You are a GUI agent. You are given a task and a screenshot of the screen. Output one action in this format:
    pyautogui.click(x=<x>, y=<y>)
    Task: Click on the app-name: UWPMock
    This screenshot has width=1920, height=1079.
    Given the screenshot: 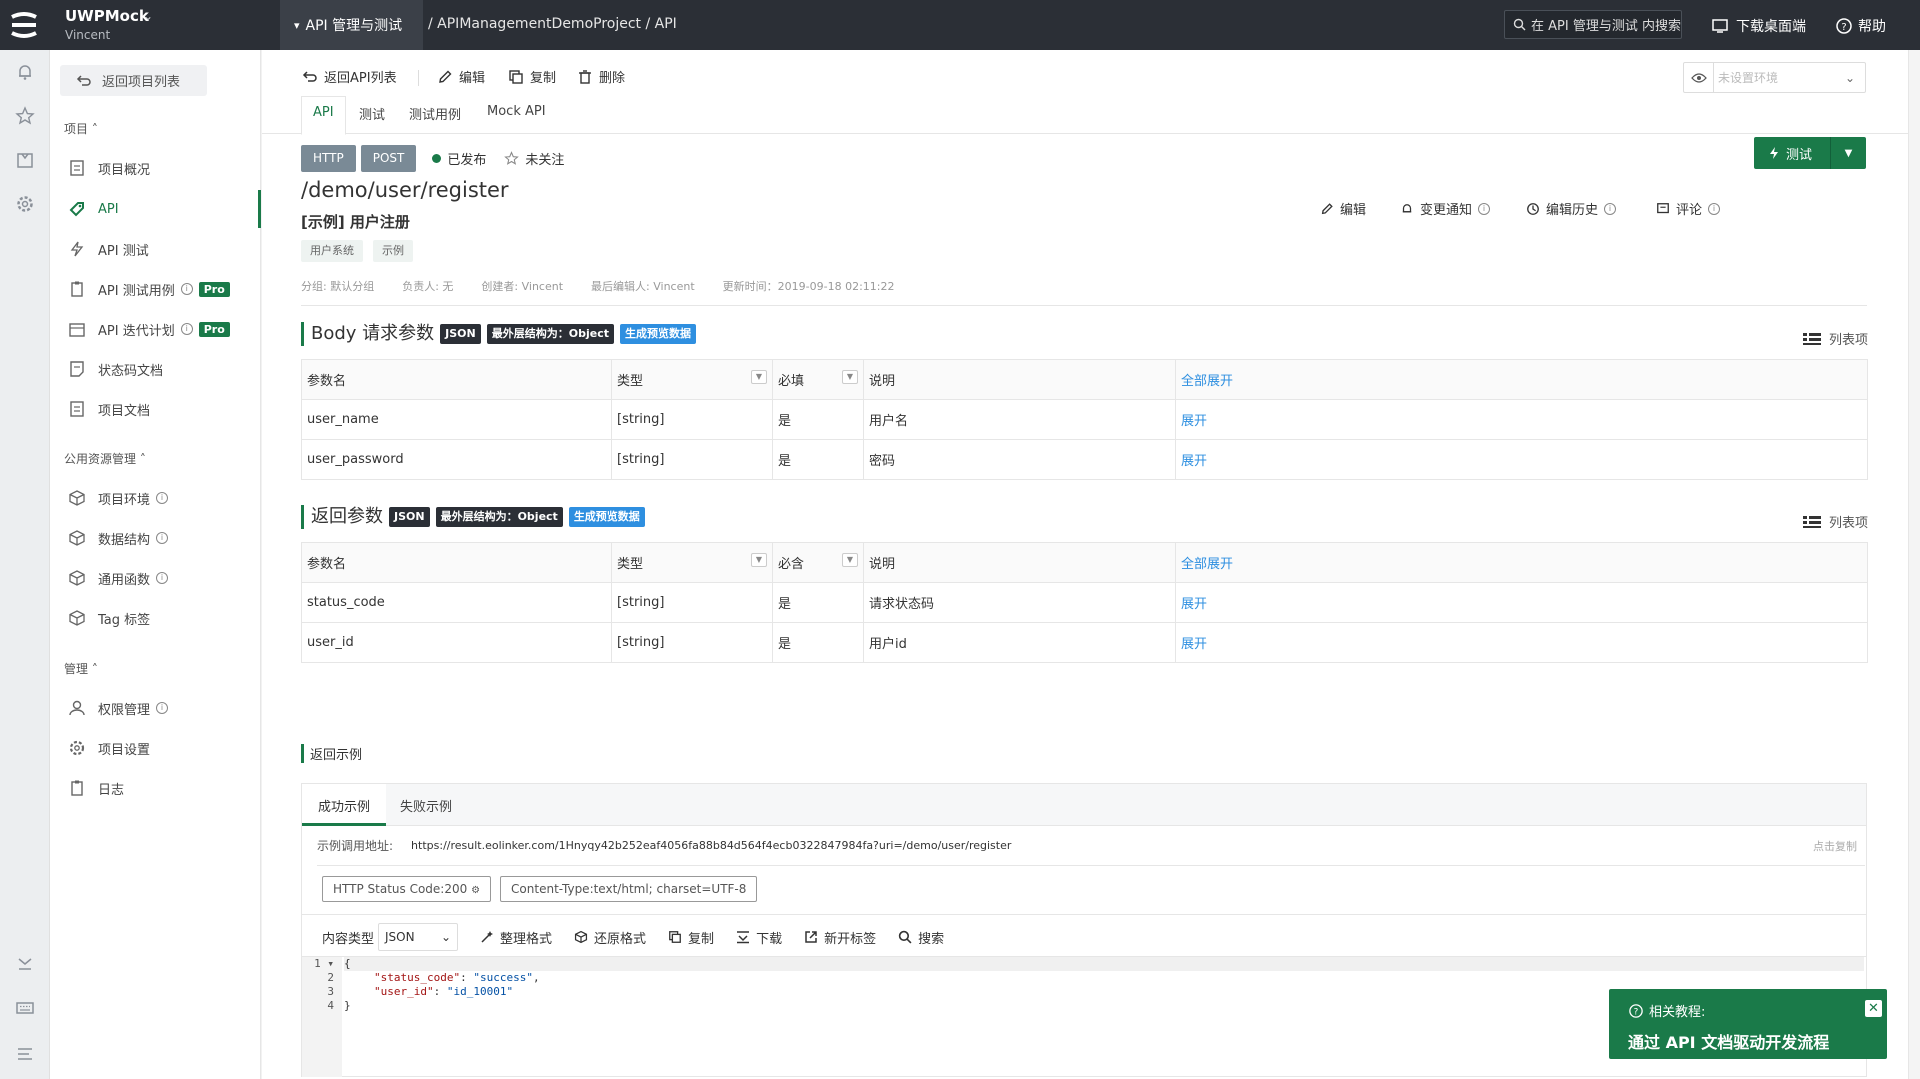 What is the action you would take?
    pyautogui.click(x=107, y=16)
    